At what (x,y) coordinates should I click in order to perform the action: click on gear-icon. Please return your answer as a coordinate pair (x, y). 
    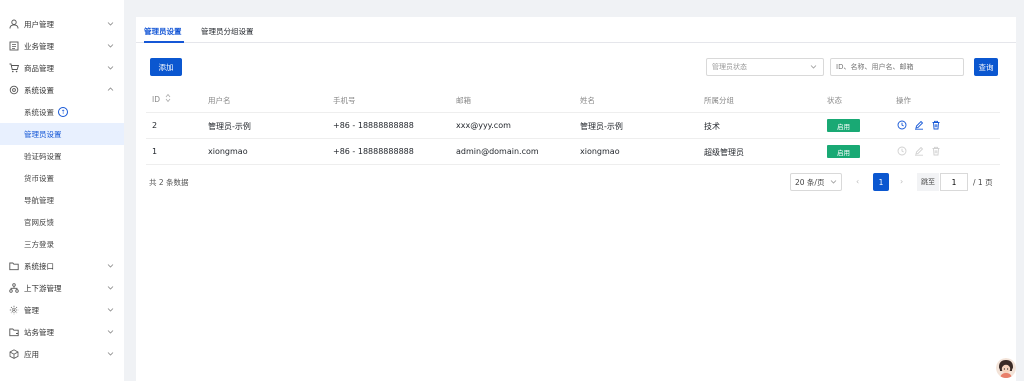
    Looking at the image, I should click on (14, 90).